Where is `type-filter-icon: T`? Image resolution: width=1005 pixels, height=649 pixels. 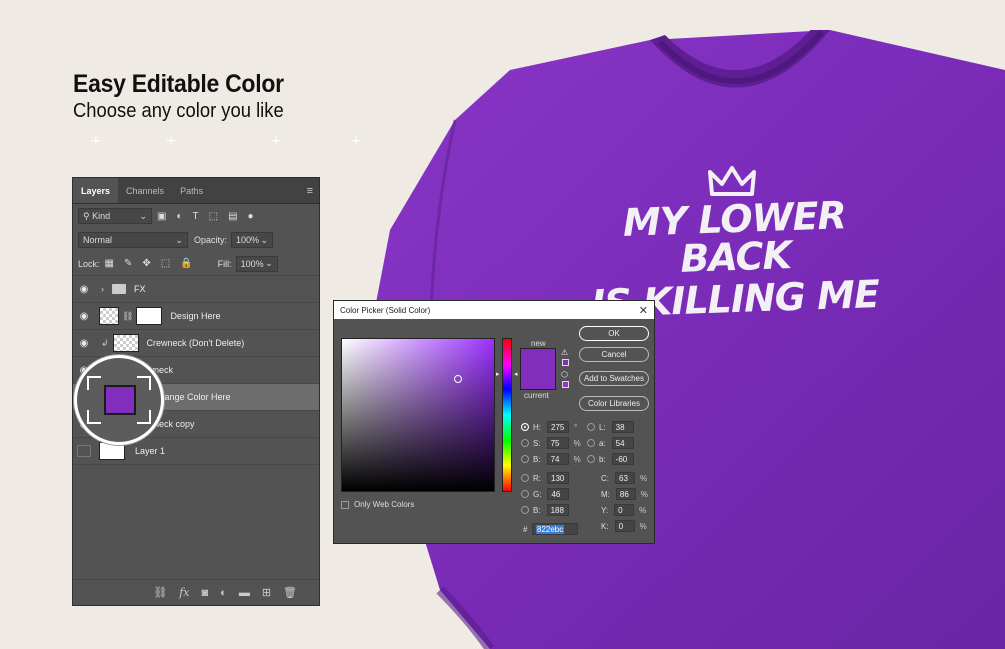 type-filter-icon: T is located at coordinates (196, 216).